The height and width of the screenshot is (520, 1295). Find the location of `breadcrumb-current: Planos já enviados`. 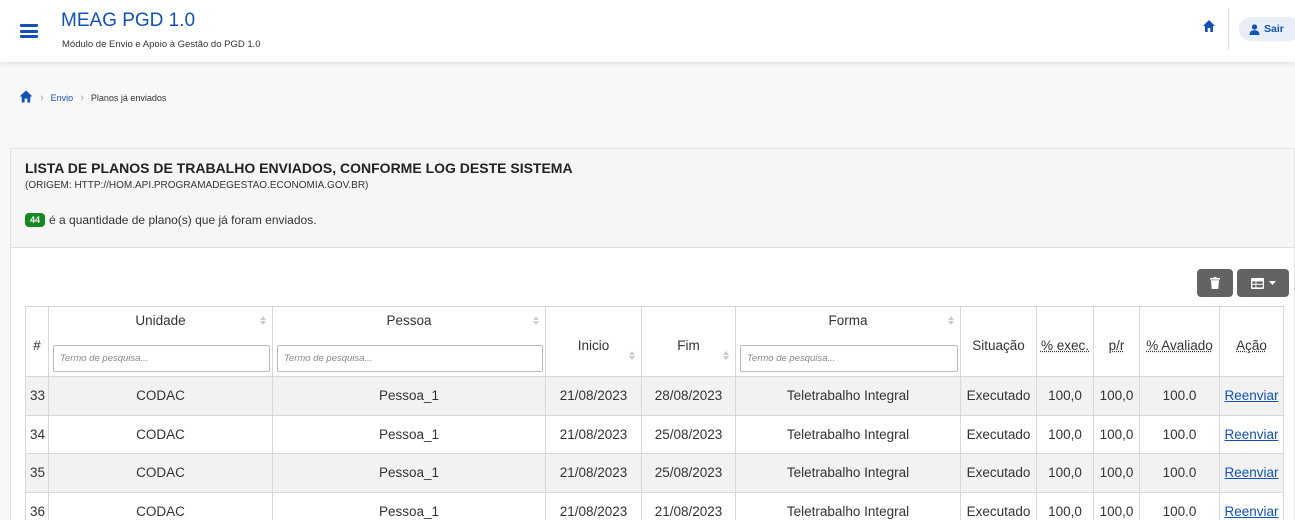

breadcrumb-current: Planos já enviados is located at coordinates (128, 97).